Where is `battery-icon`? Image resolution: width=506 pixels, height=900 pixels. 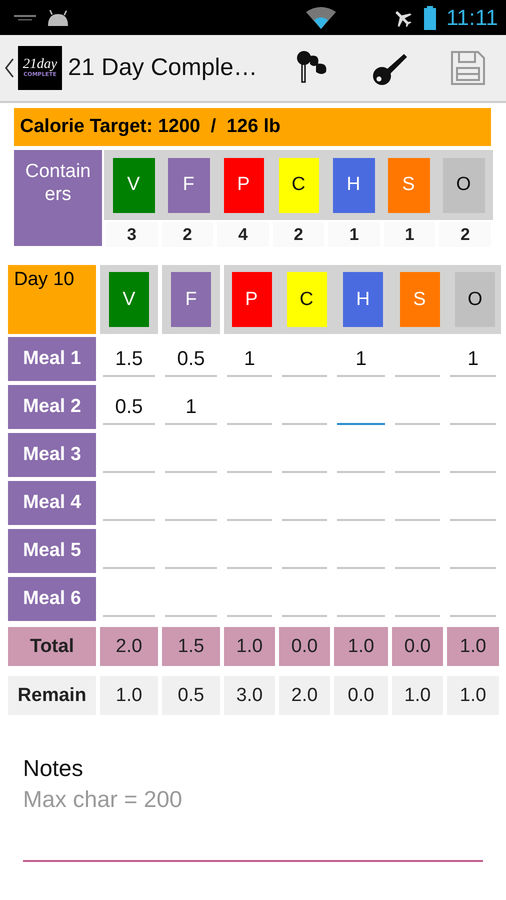 battery-icon is located at coordinates (430, 18).